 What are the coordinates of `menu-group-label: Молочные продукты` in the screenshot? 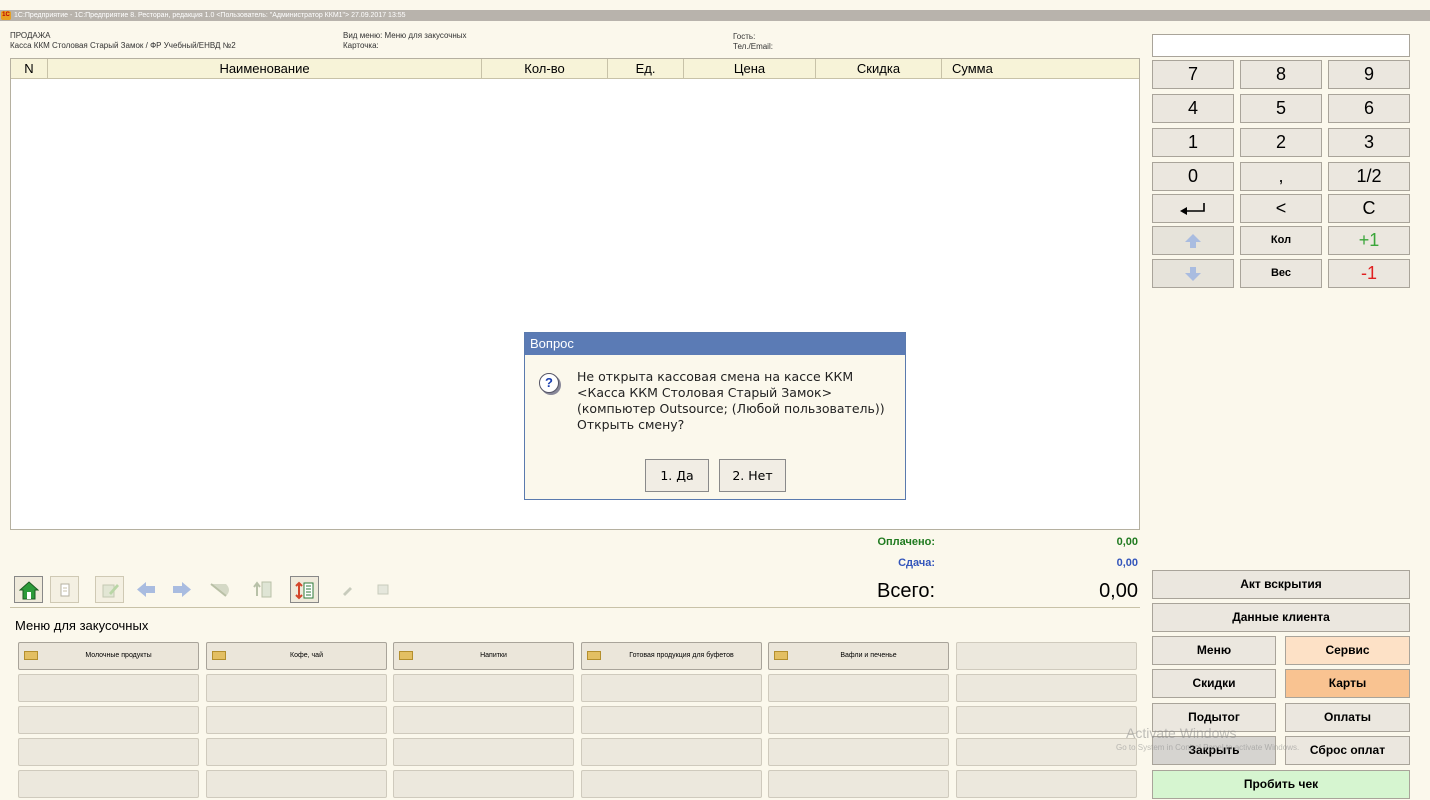 It's located at (118, 655).